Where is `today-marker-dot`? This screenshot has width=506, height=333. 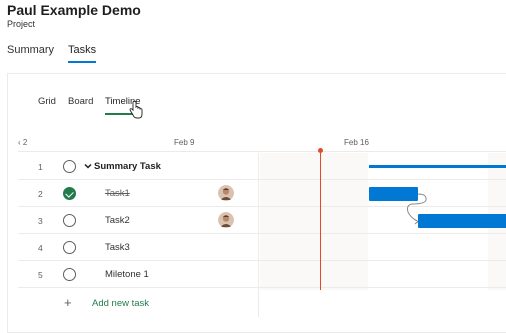 today-marker-dot is located at coordinates (320, 150).